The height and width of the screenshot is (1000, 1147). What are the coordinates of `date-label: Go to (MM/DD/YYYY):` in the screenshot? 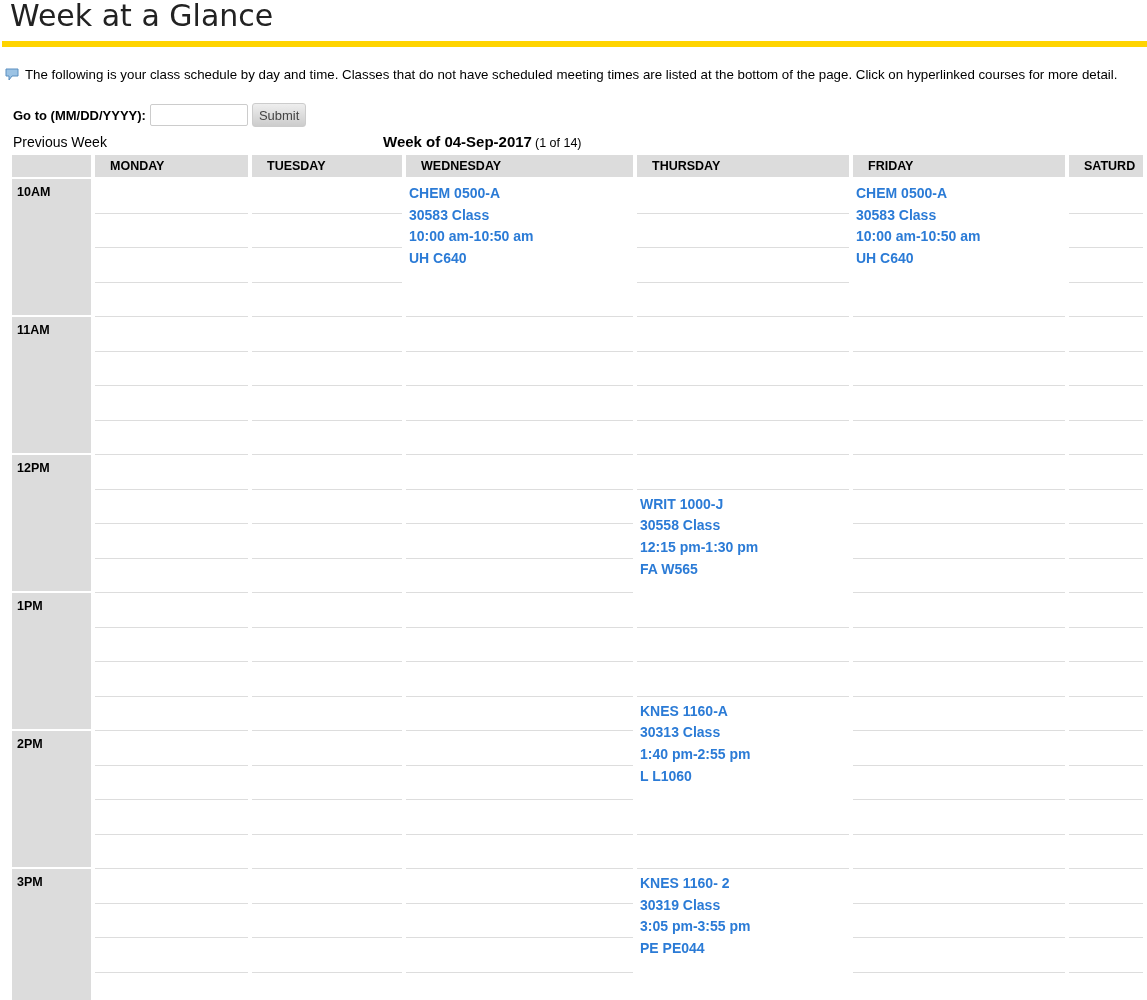 It's located at (79, 115).